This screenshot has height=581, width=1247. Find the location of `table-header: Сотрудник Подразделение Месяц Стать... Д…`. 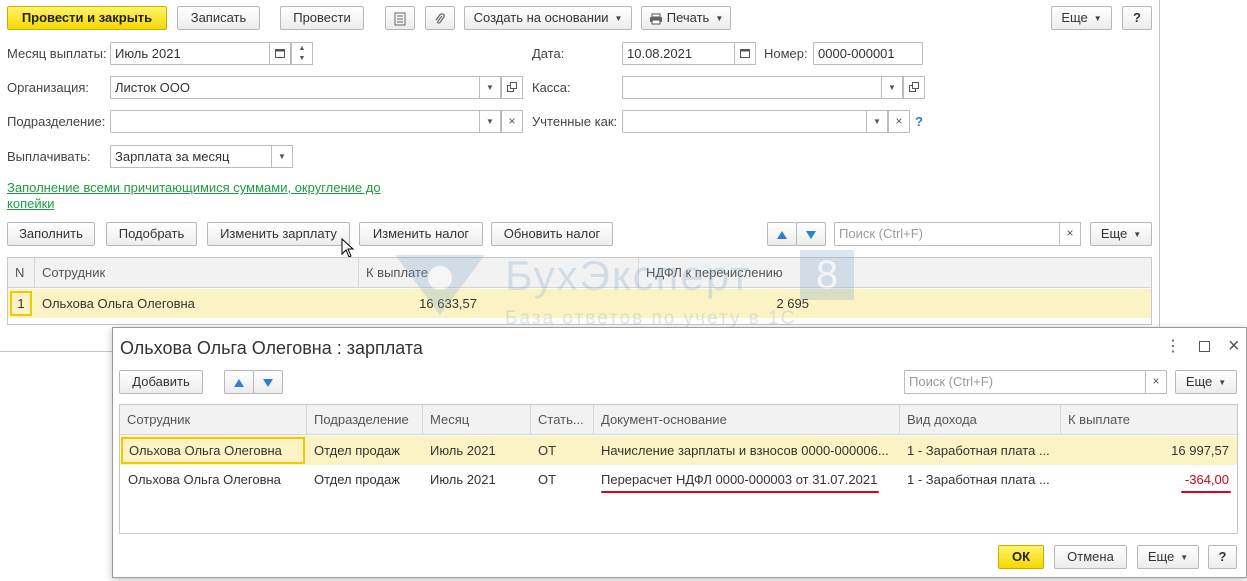

table-header: Сотрудник Подразделение Месяц Стать... Д… is located at coordinates (678, 420).